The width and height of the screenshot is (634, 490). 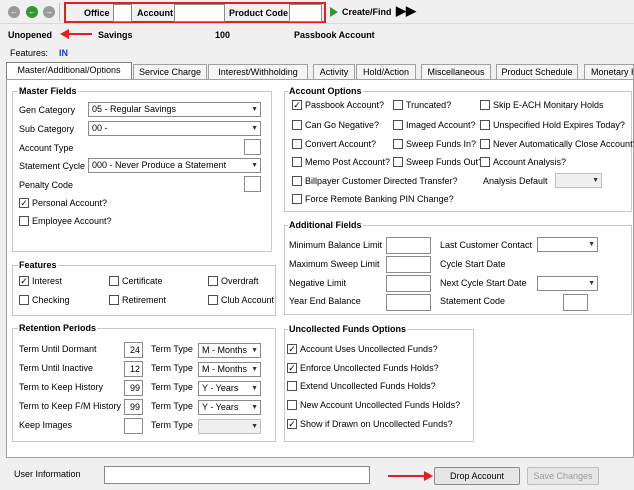 I want to click on inactive-term-type-select: M - Months ▼, so click(x=229, y=369).